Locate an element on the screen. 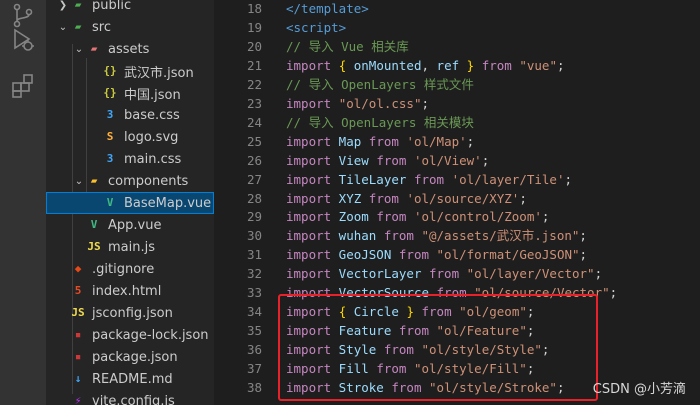 The height and width of the screenshot is (405, 700). code-line: 26 import View from 'ol/View'; is located at coordinates (457, 160).